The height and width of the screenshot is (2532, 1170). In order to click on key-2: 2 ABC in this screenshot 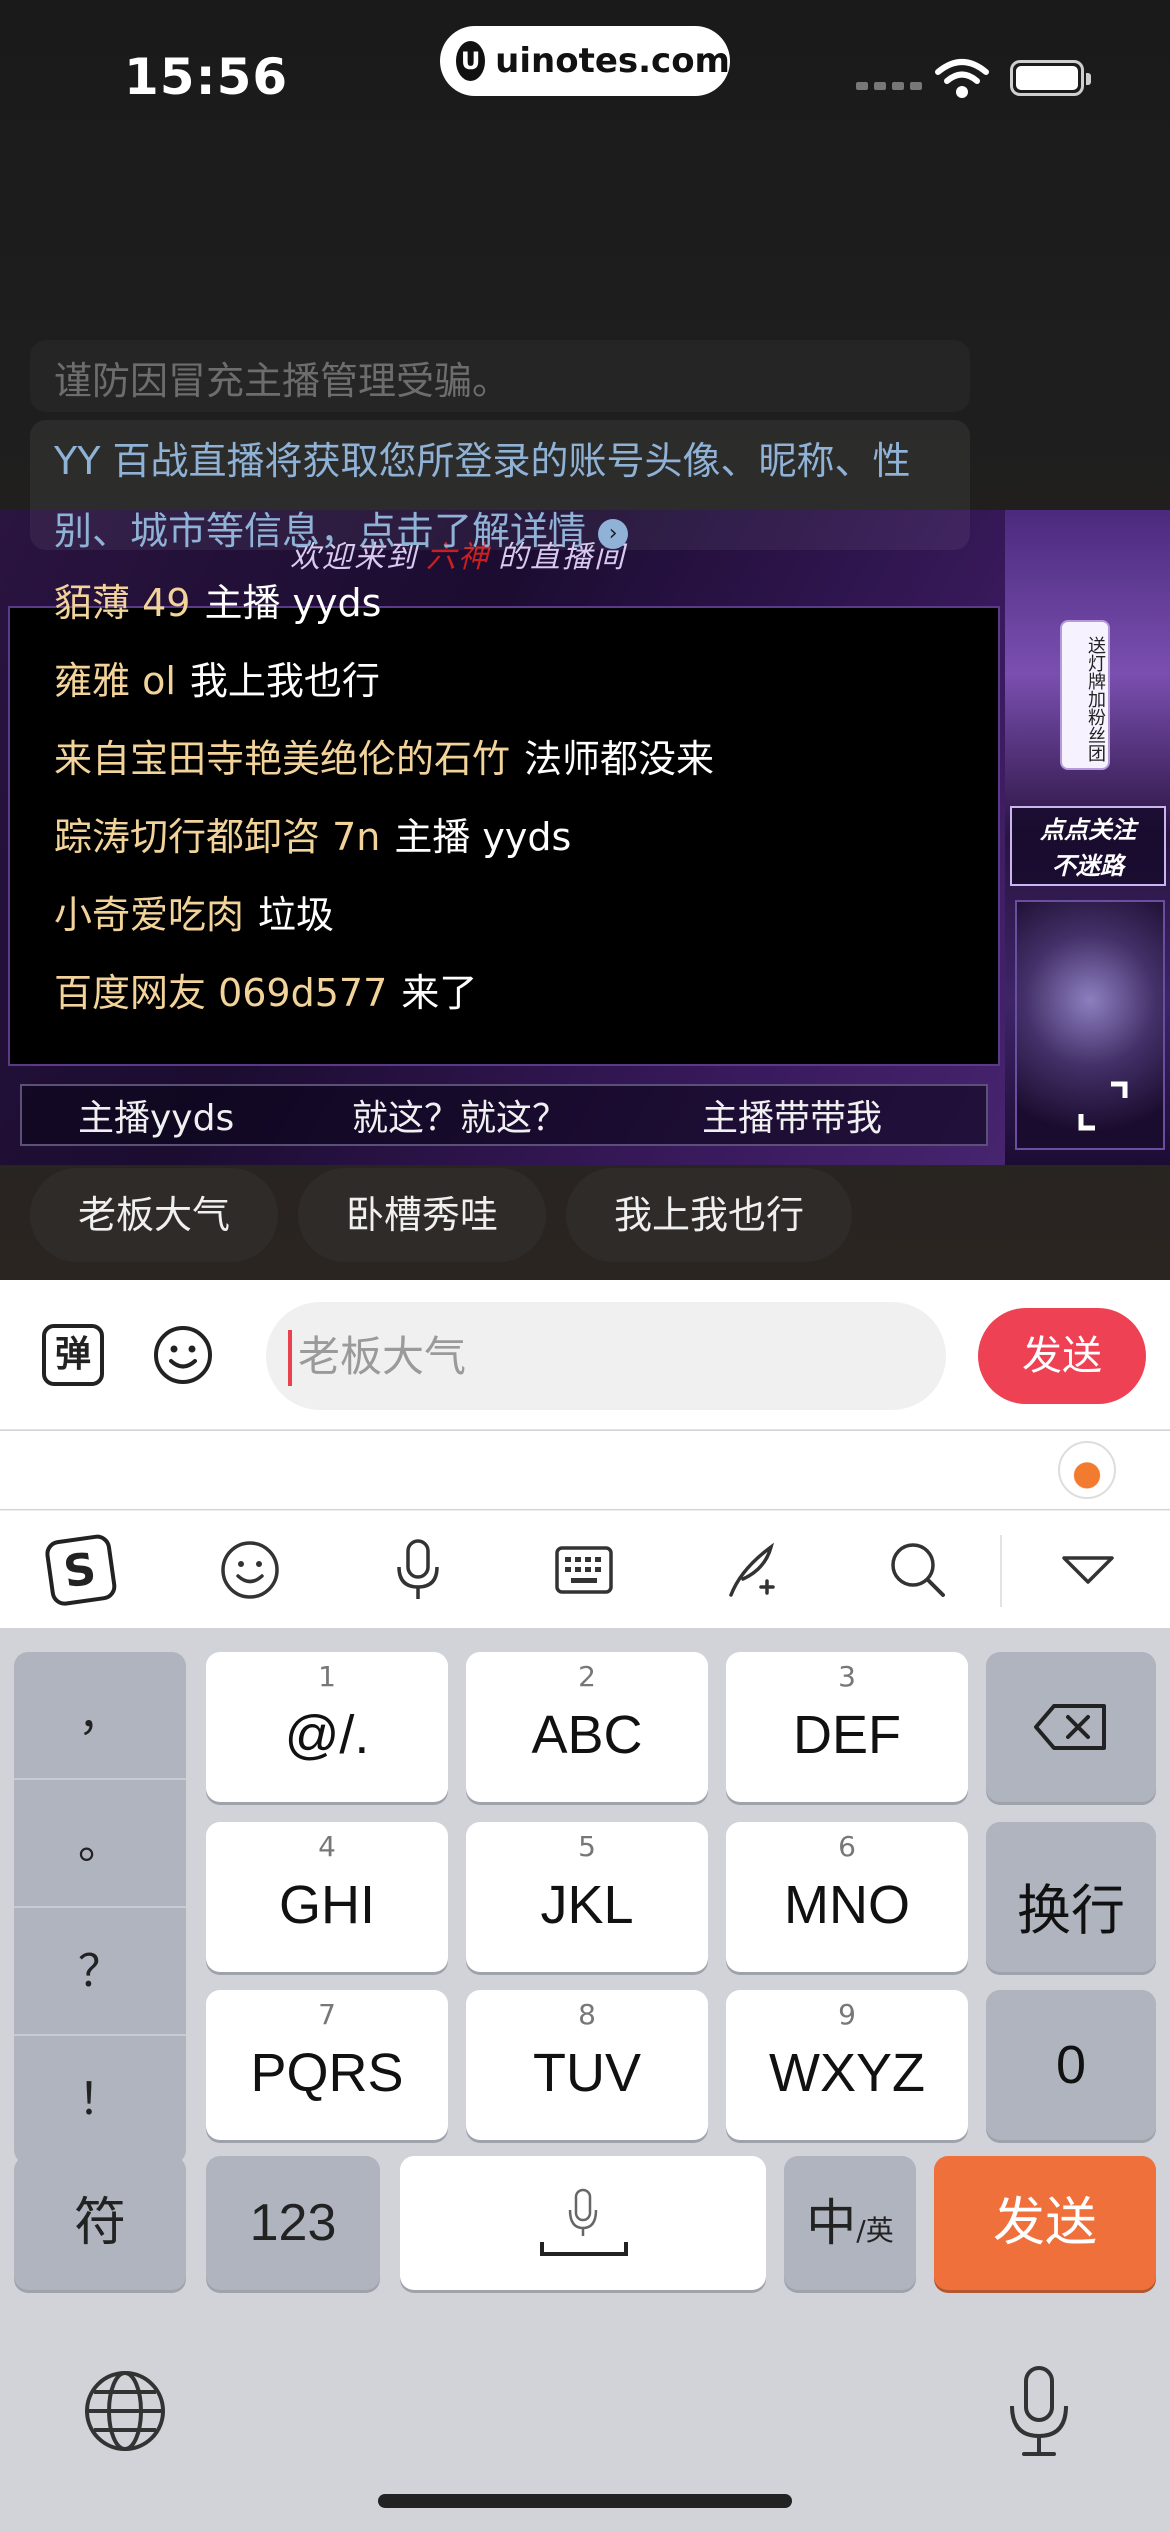, I will do `click(587, 1727)`.